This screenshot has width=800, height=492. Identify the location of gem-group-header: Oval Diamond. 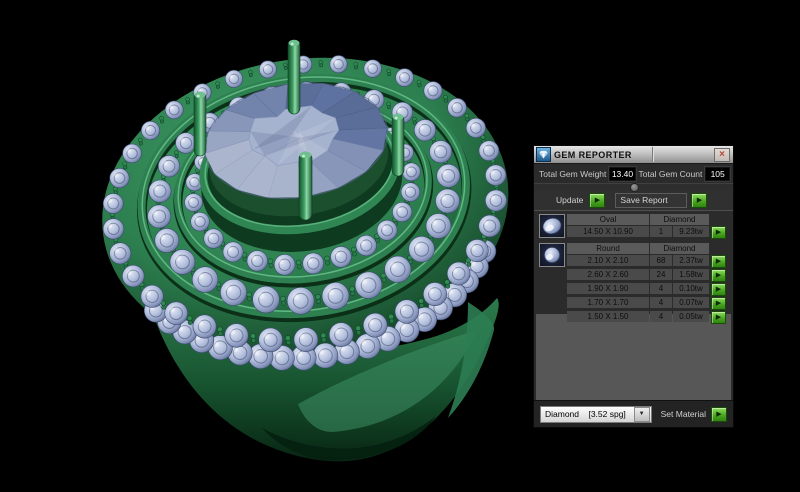
(650, 219).